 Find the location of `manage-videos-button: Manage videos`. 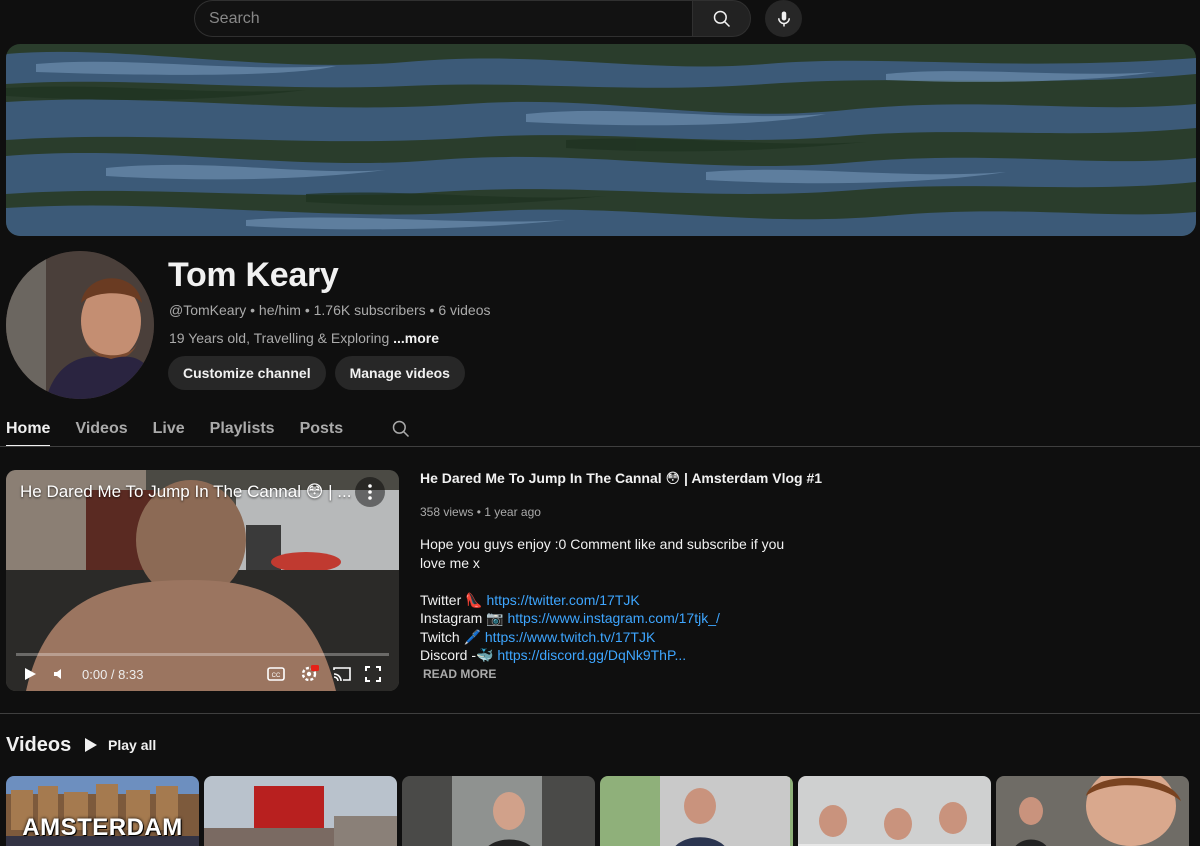

manage-videos-button: Manage videos is located at coordinates (399, 373).